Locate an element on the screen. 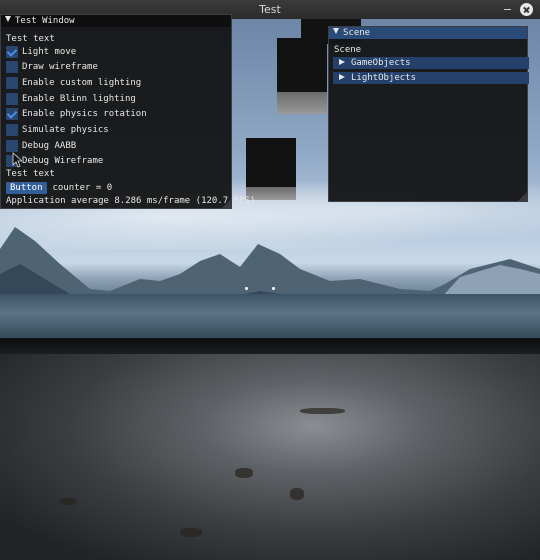 This screenshot has height=560, width=540. checkbox-debug-aabb: Debug AABB is located at coordinates (41, 146).